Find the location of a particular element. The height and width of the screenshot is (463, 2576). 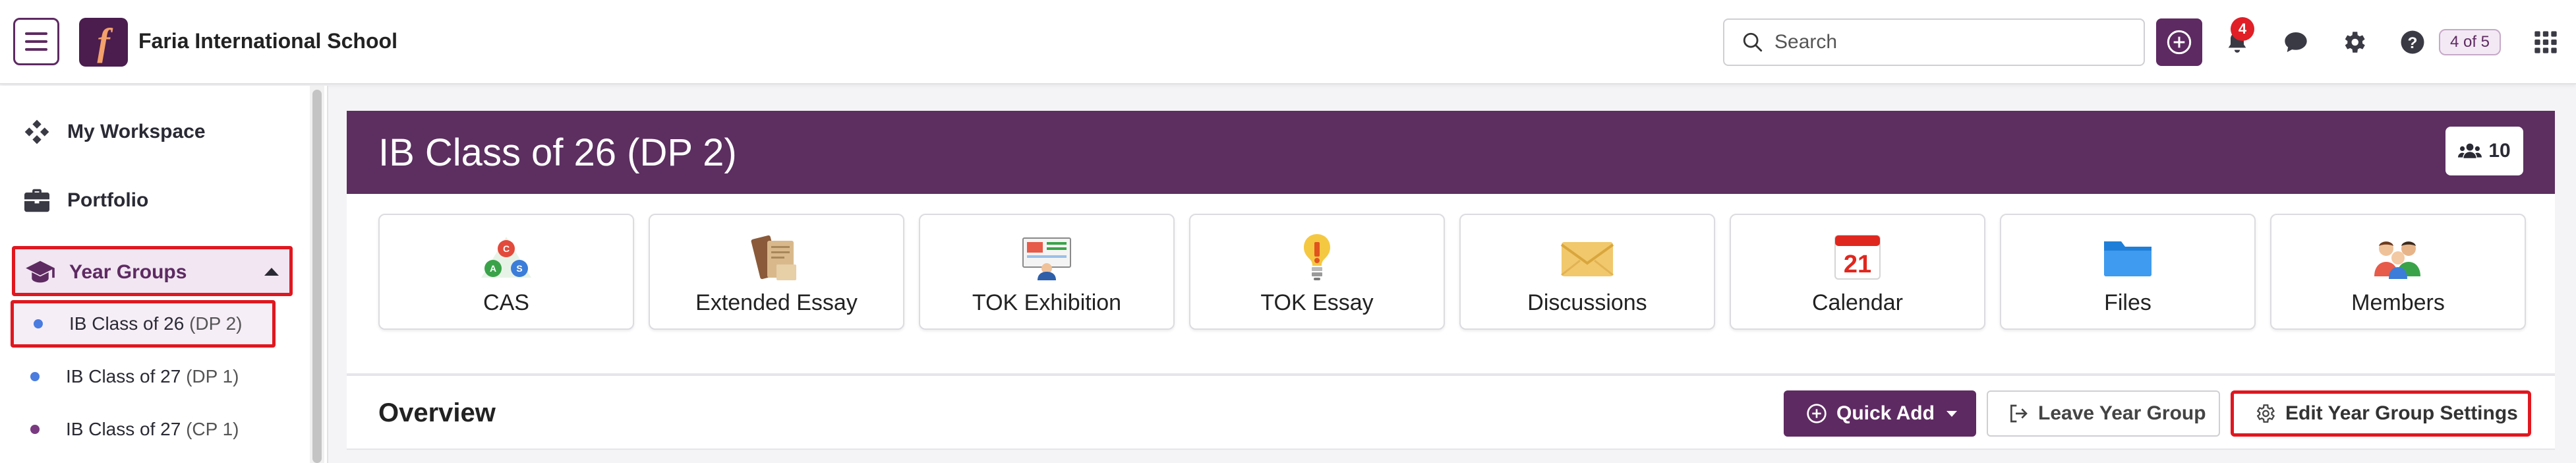

workspace-icon is located at coordinates (36, 132).